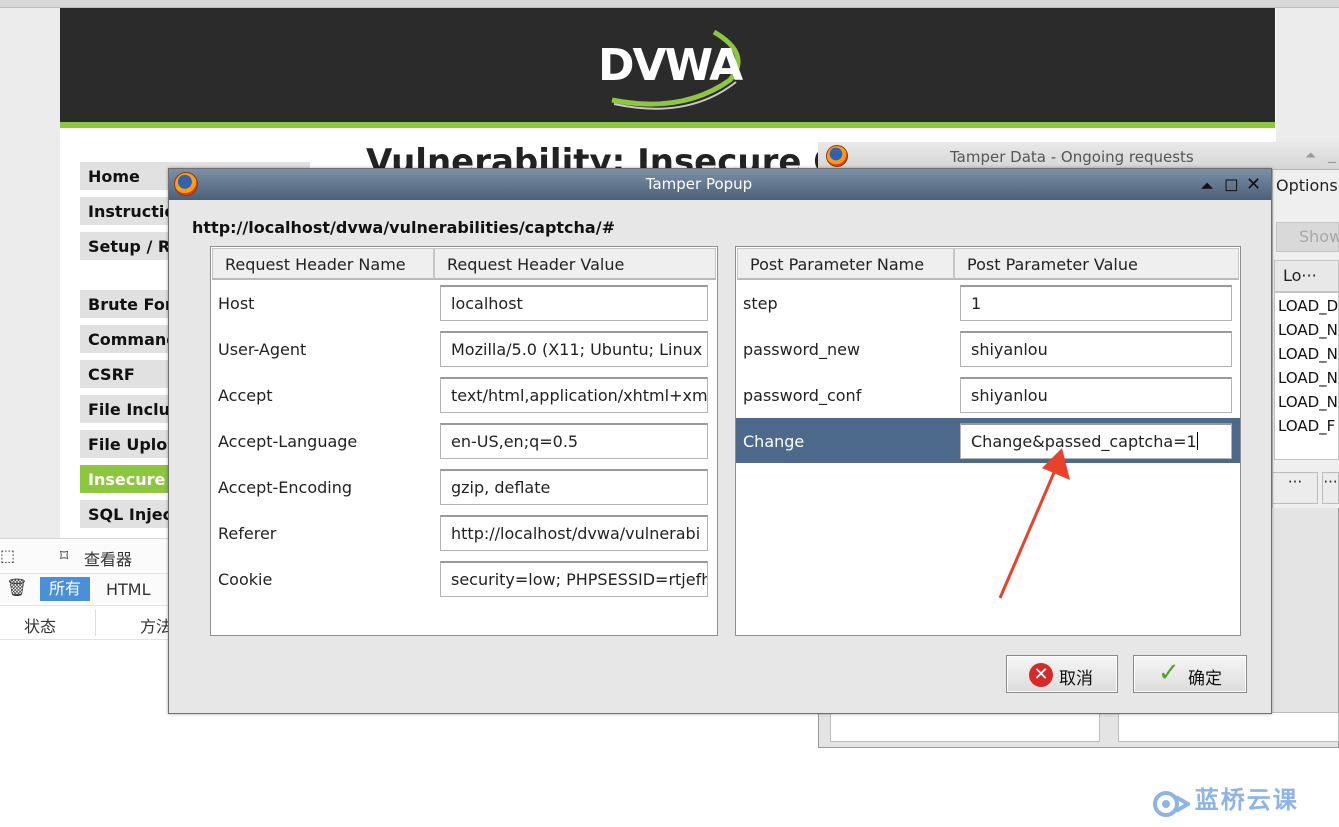 This screenshot has width=1339, height=827. What do you see at coordinates (1096, 349) in the screenshot?
I see `param-value-password-new: shiyanlou` at bounding box center [1096, 349].